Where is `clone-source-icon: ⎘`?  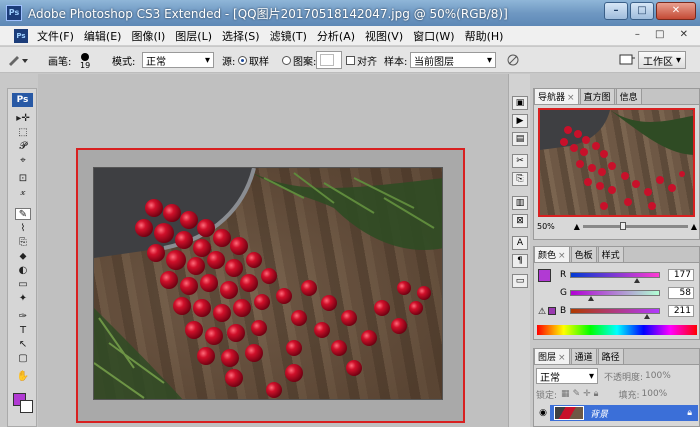 clone-source-icon: ⎘ is located at coordinates (520, 179).